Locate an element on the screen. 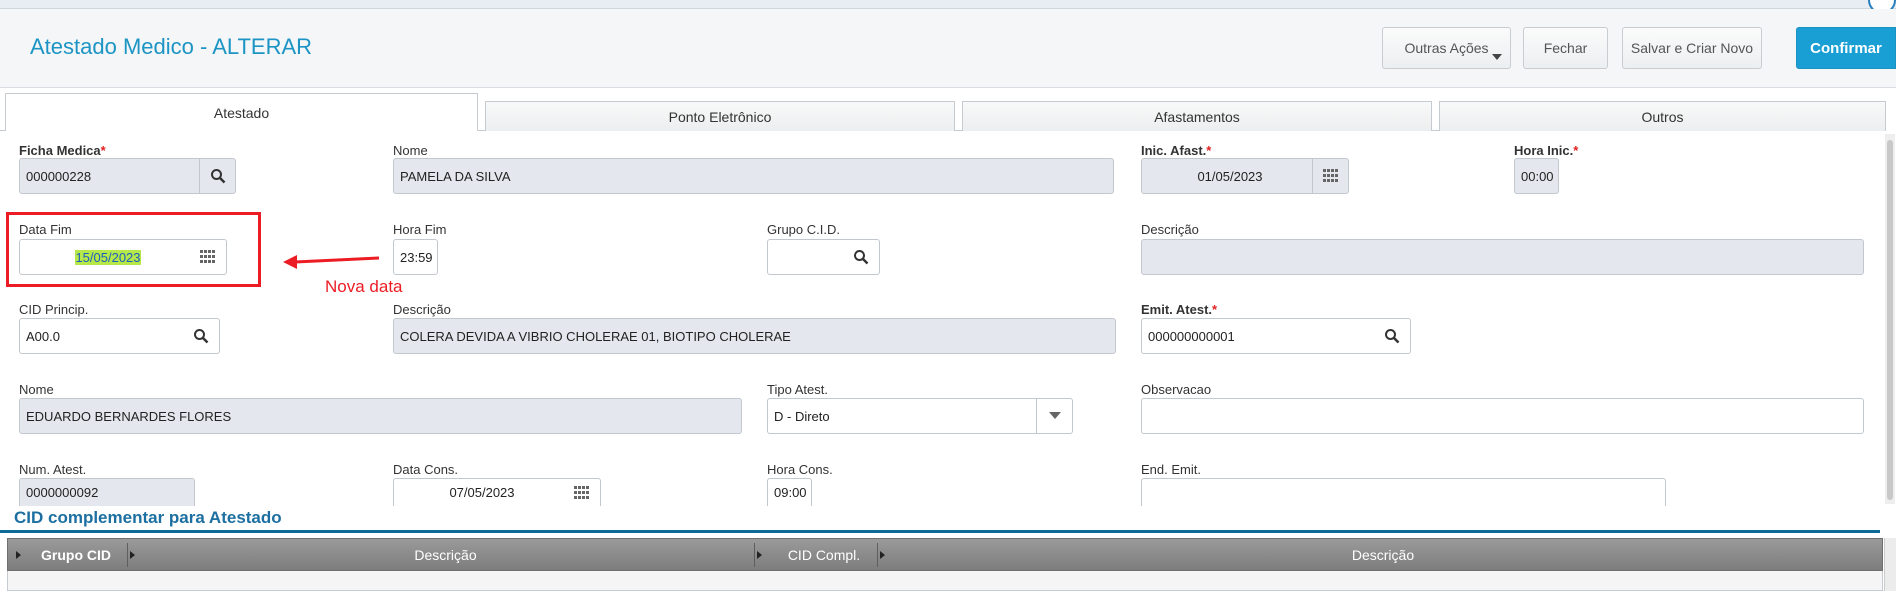 The image size is (1896, 591). tab-ponto-eletronico: Ponto Eletrônico is located at coordinates (720, 116).